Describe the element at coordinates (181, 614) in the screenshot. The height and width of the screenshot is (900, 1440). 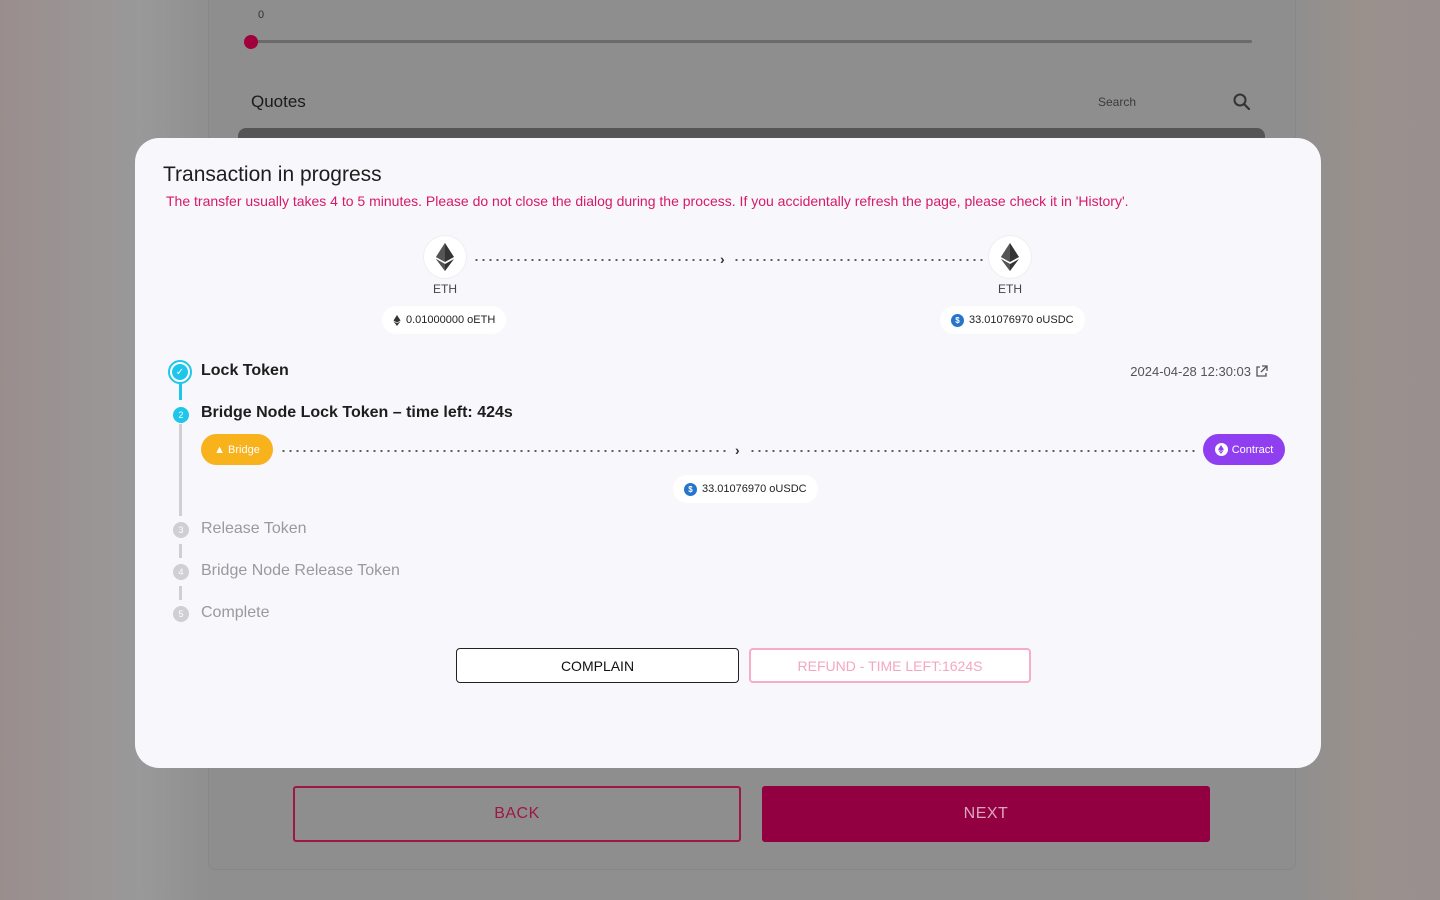
I see `step-5-number: 5` at that location.